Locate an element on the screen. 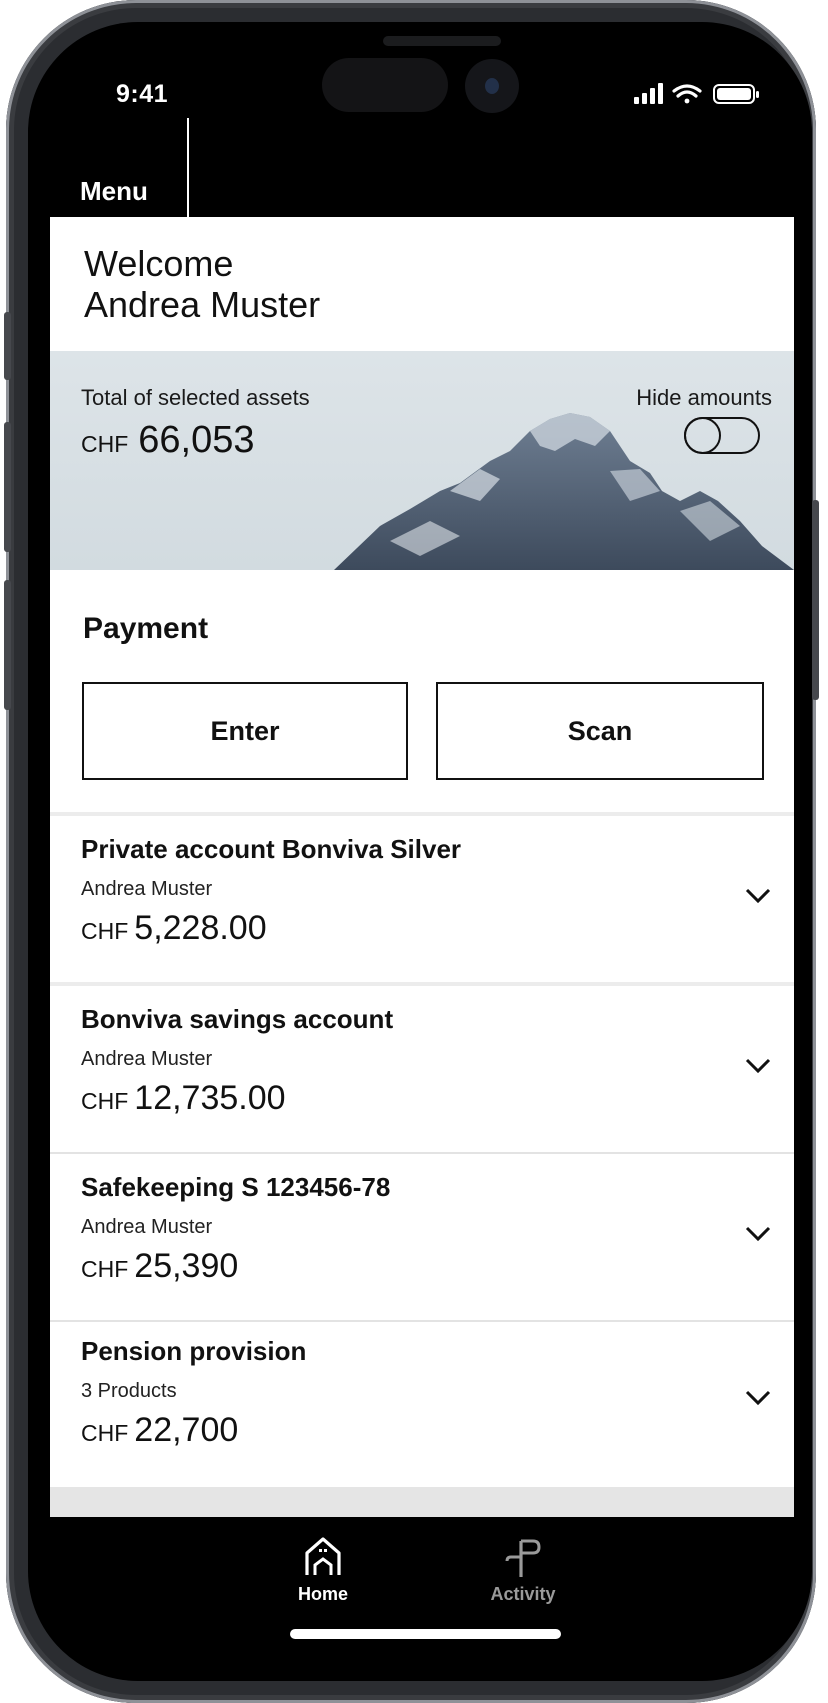 This screenshot has height=1703, width=828. volume-down-button is located at coordinates (7, 645).